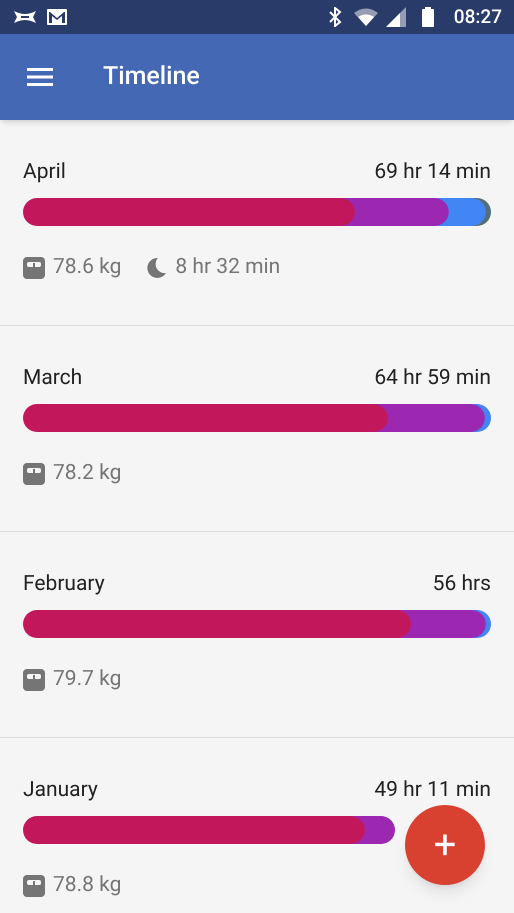  What do you see at coordinates (64, 584) in the screenshot?
I see `month-title: February` at bounding box center [64, 584].